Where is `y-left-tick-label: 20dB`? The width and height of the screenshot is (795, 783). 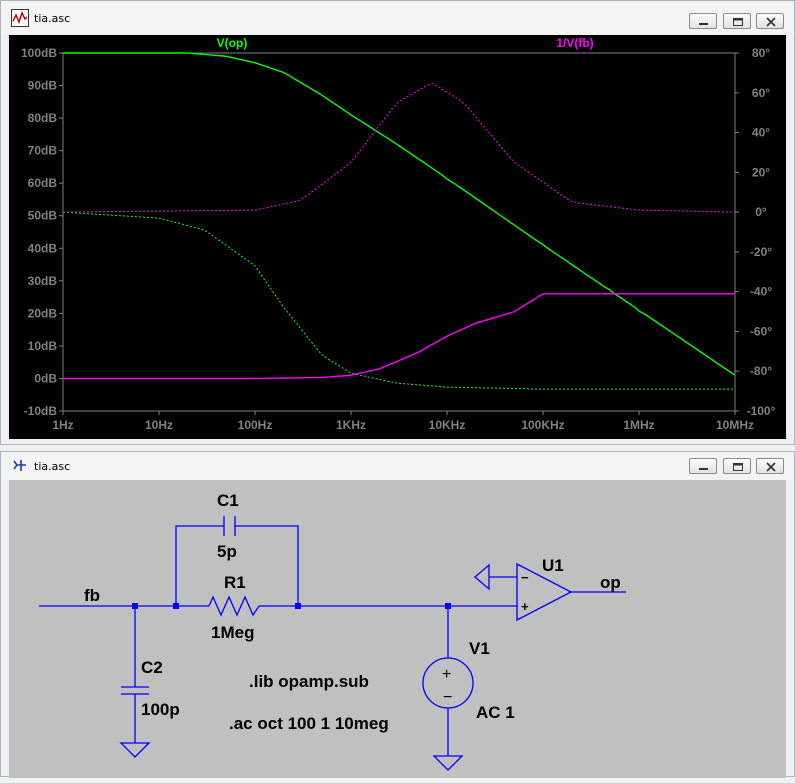 y-left-tick-label: 20dB is located at coordinates (43, 313).